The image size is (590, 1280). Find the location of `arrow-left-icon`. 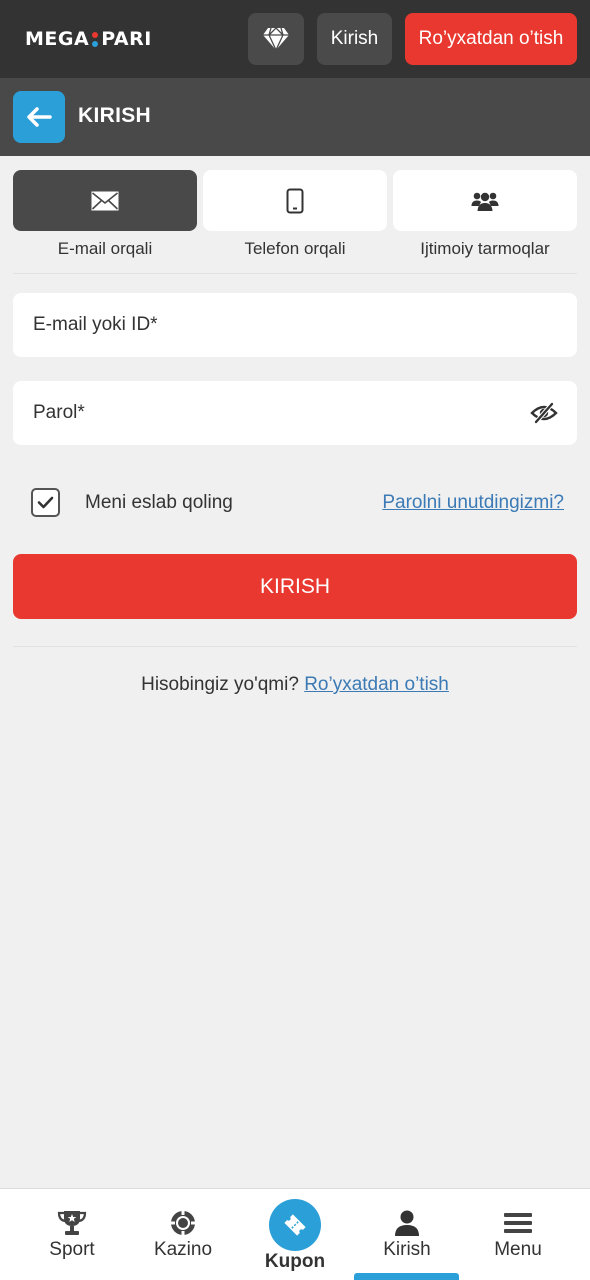

arrow-left-icon is located at coordinates (39, 117).